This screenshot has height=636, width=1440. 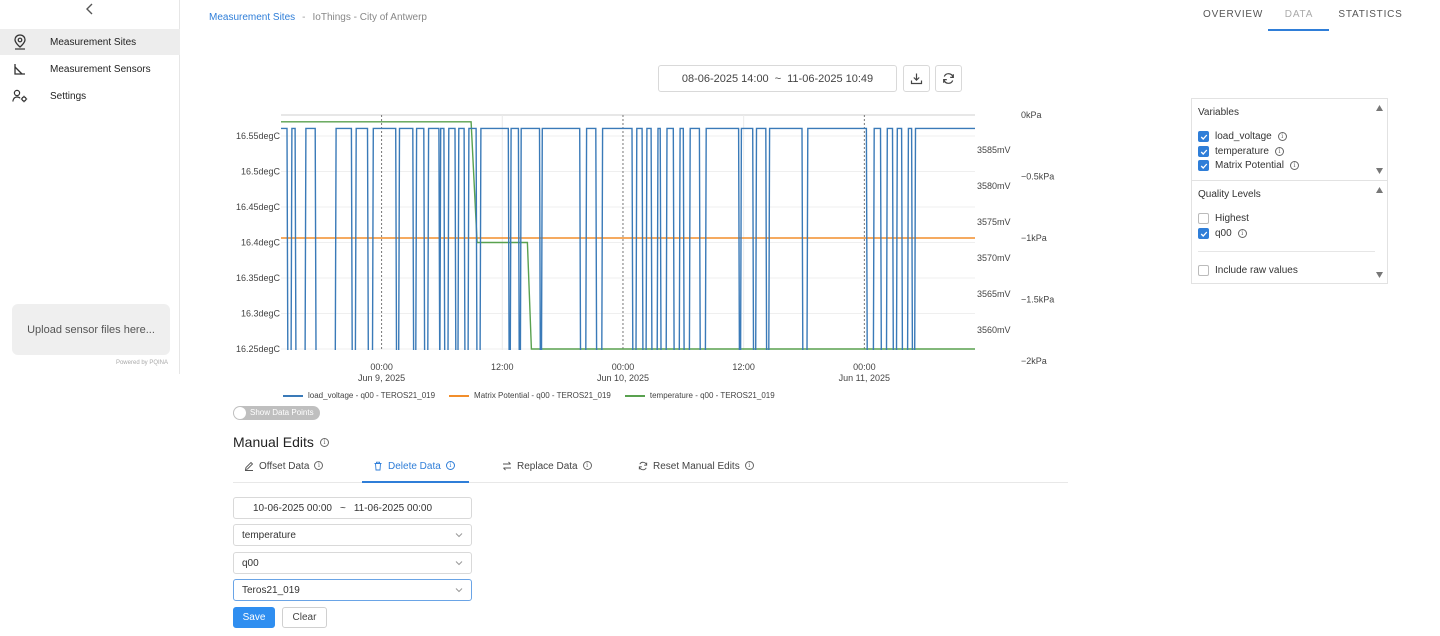 What do you see at coordinates (1286, 251) in the screenshot?
I see `panel-divider` at bounding box center [1286, 251].